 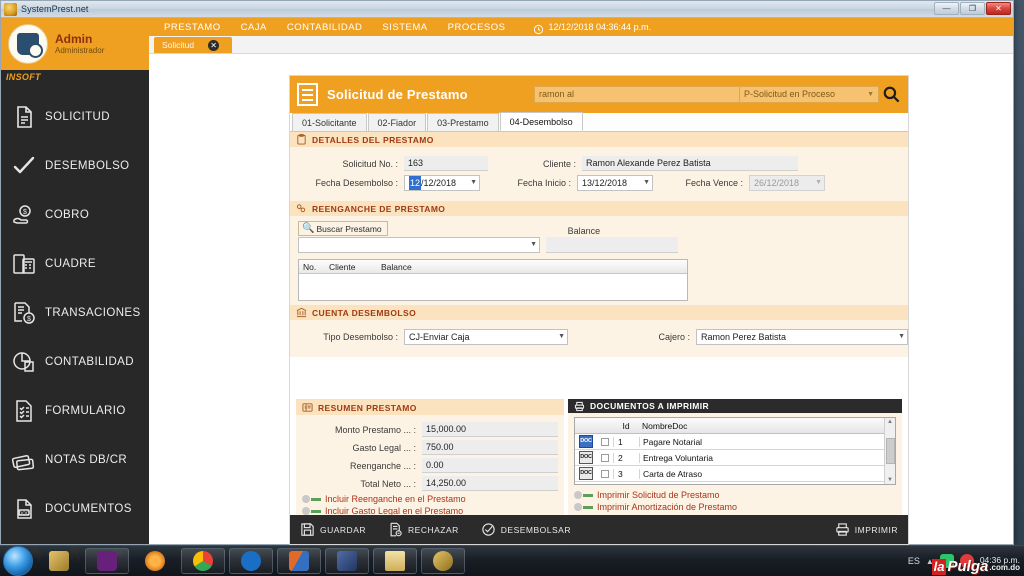 I want to click on reenganche-label: Reenganche ... :, so click(x=382, y=465).